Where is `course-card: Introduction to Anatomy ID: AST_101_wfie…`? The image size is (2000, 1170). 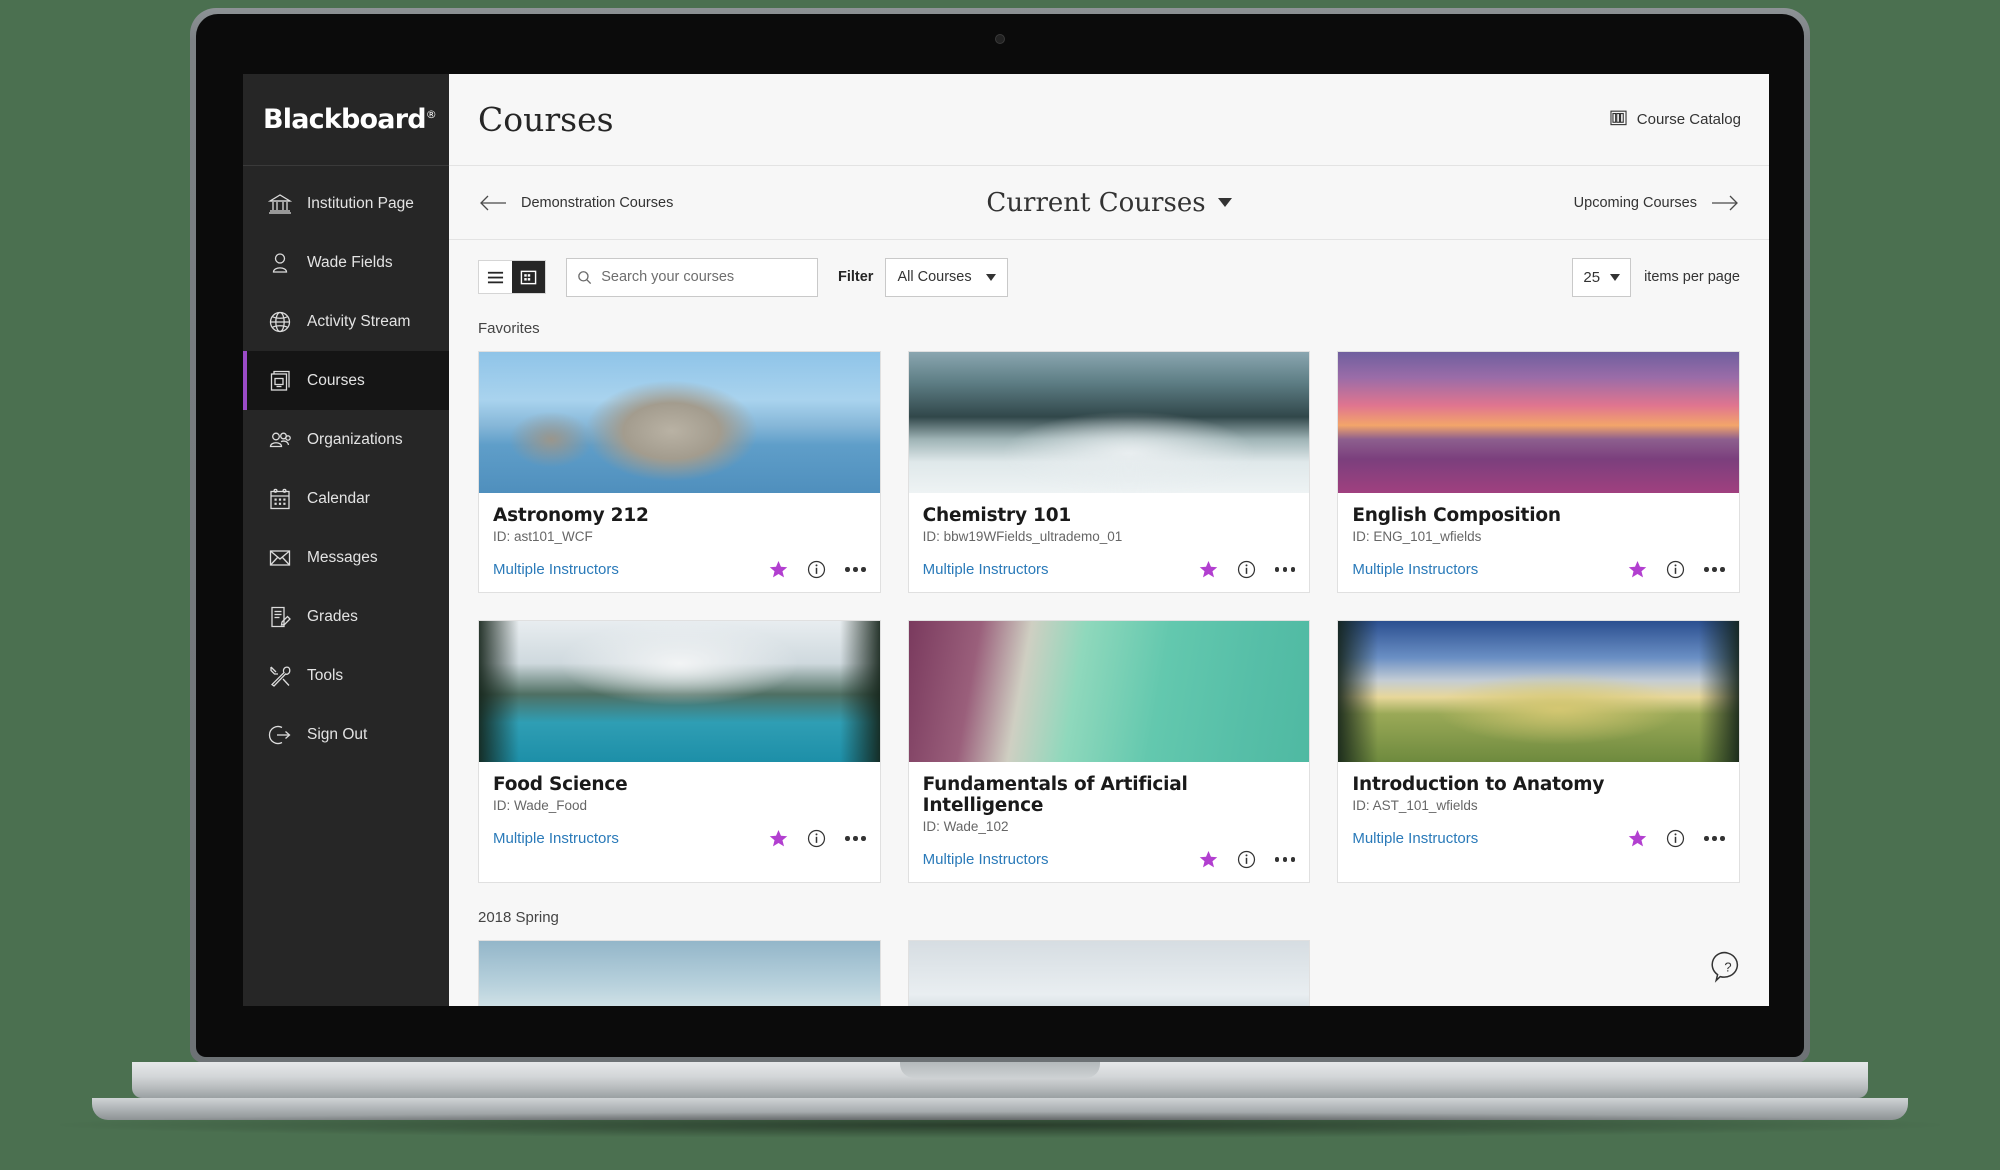 course-card: Introduction to Anatomy ID: AST_101_wfie… is located at coordinates (1538, 751).